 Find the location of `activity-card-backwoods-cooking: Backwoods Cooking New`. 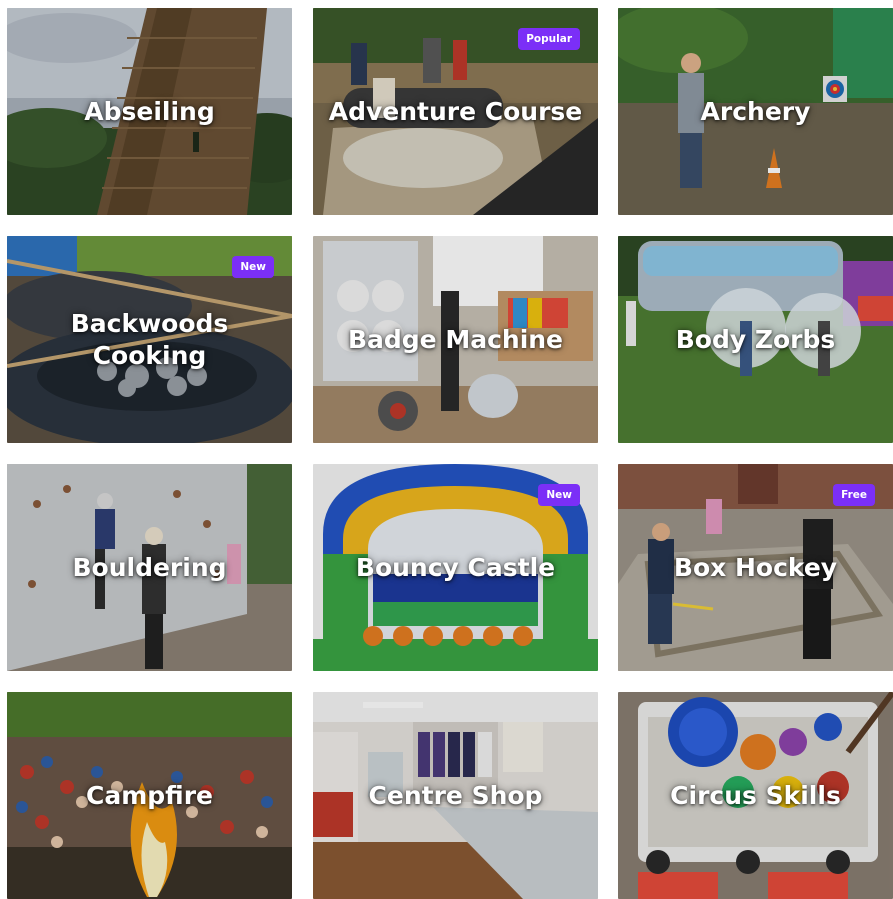

activity-card-backwoods-cooking: Backwoods Cooking New is located at coordinates (149, 339).